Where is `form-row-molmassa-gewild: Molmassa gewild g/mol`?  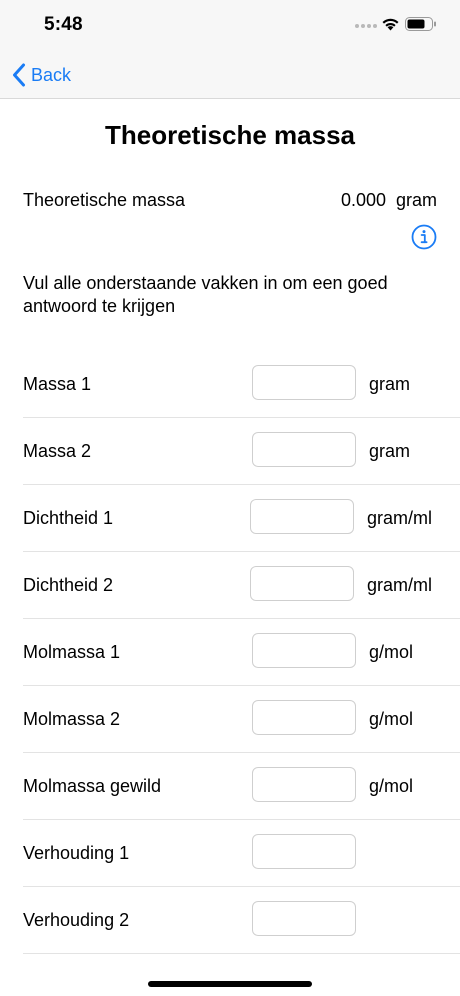
form-row-molmassa-gewild: Molmassa gewild g/mol is located at coordinates (230, 786).